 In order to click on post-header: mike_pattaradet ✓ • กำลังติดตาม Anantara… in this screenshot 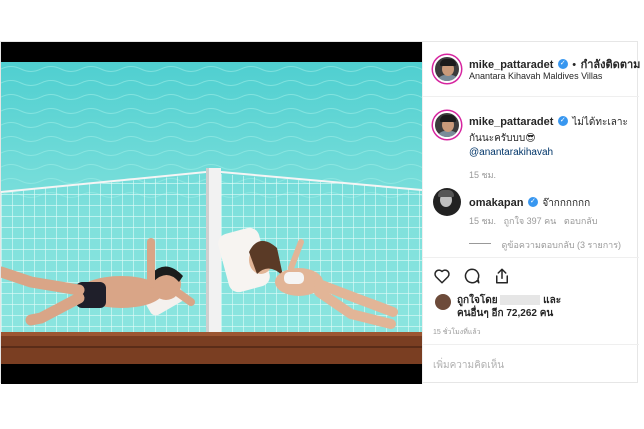, I will do `click(532, 69)`.